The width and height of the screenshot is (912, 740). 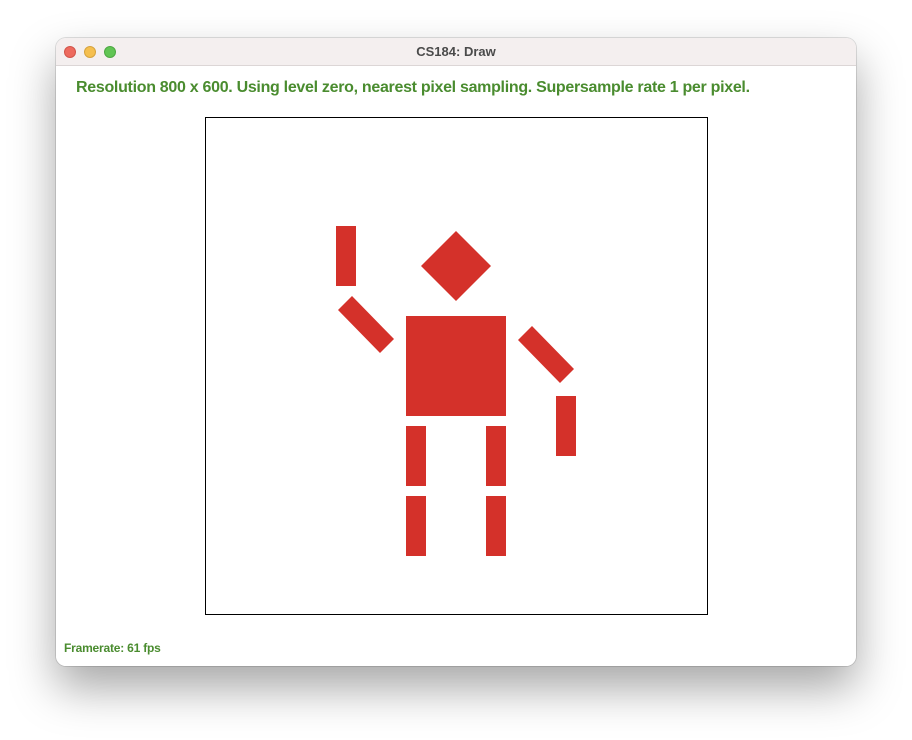 What do you see at coordinates (496, 526) in the screenshot?
I see `right-shin-shape` at bounding box center [496, 526].